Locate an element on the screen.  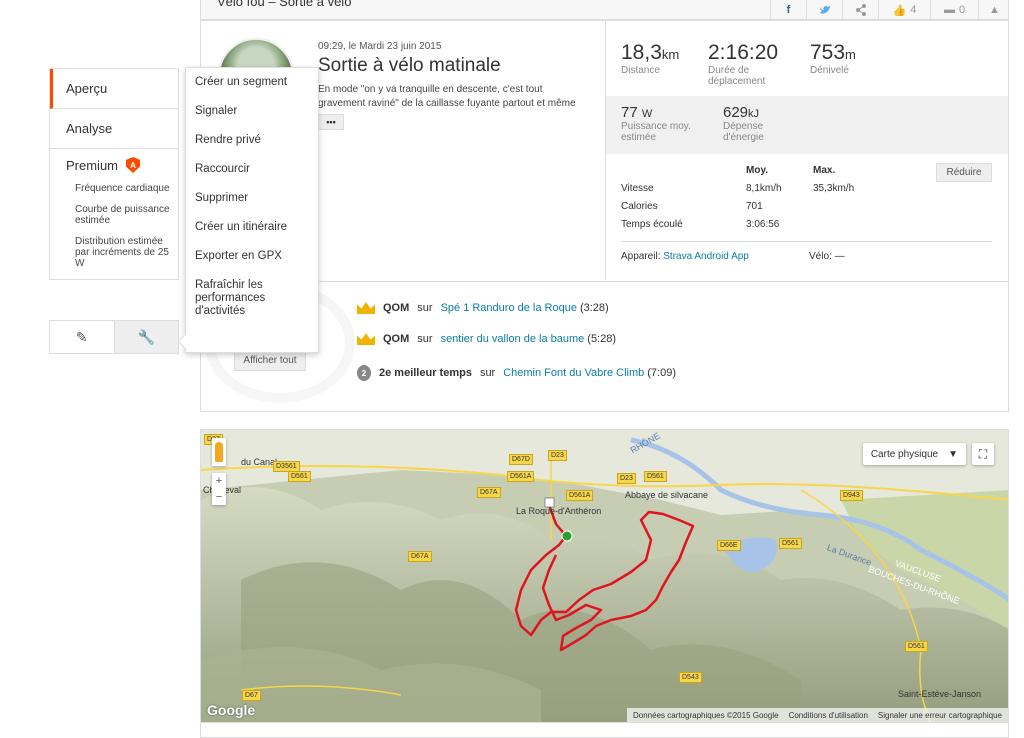
road-badge: D561A is located at coordinates (521, 476).